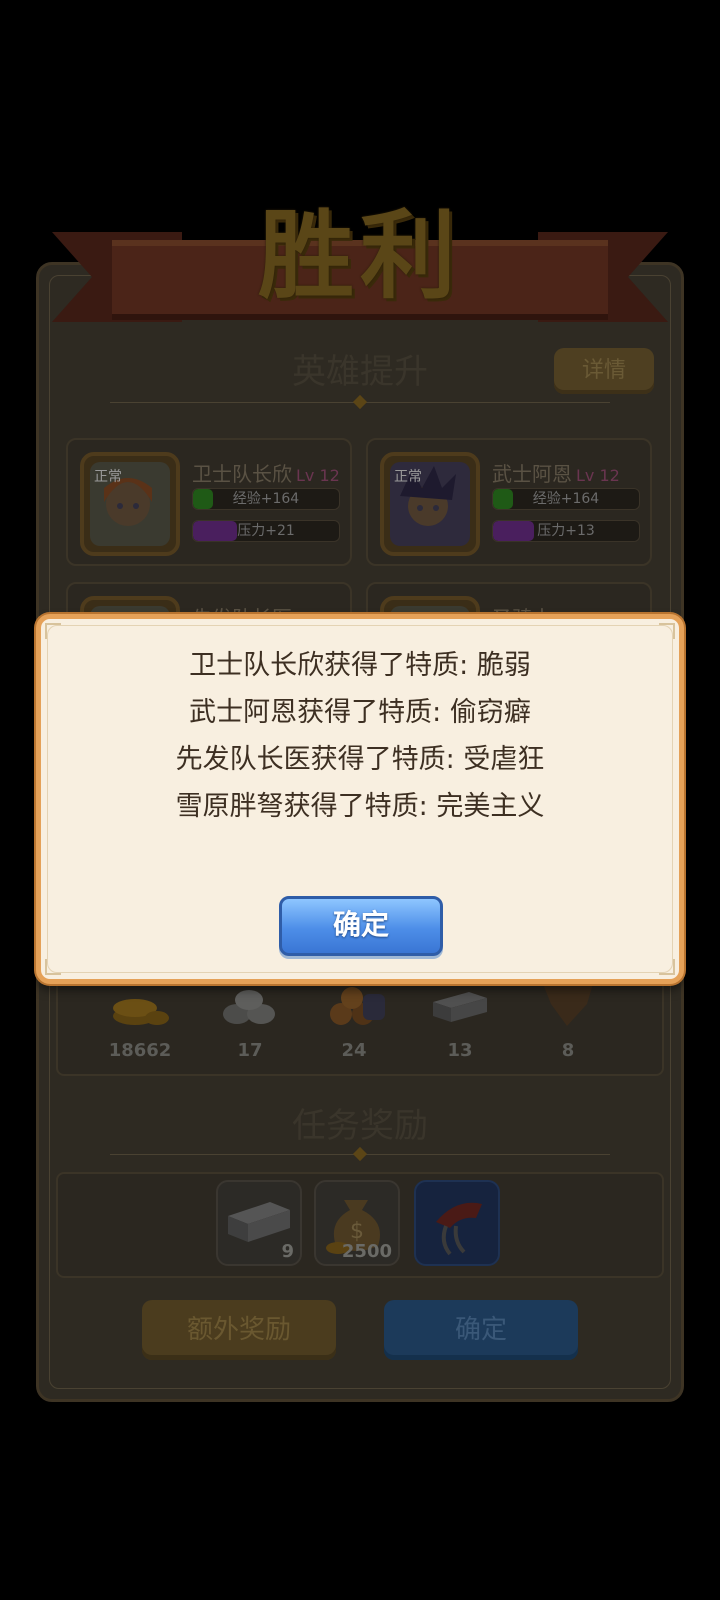 Image resolution: width=720 pixels, height=1600 pixels. I want to click on resource-gold: 18662, so click(140, 1020).